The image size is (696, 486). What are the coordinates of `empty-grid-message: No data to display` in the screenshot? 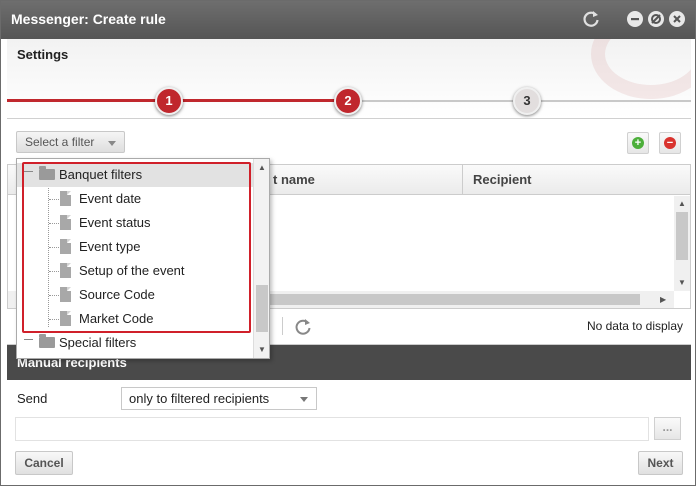 It's located at (634, 326).